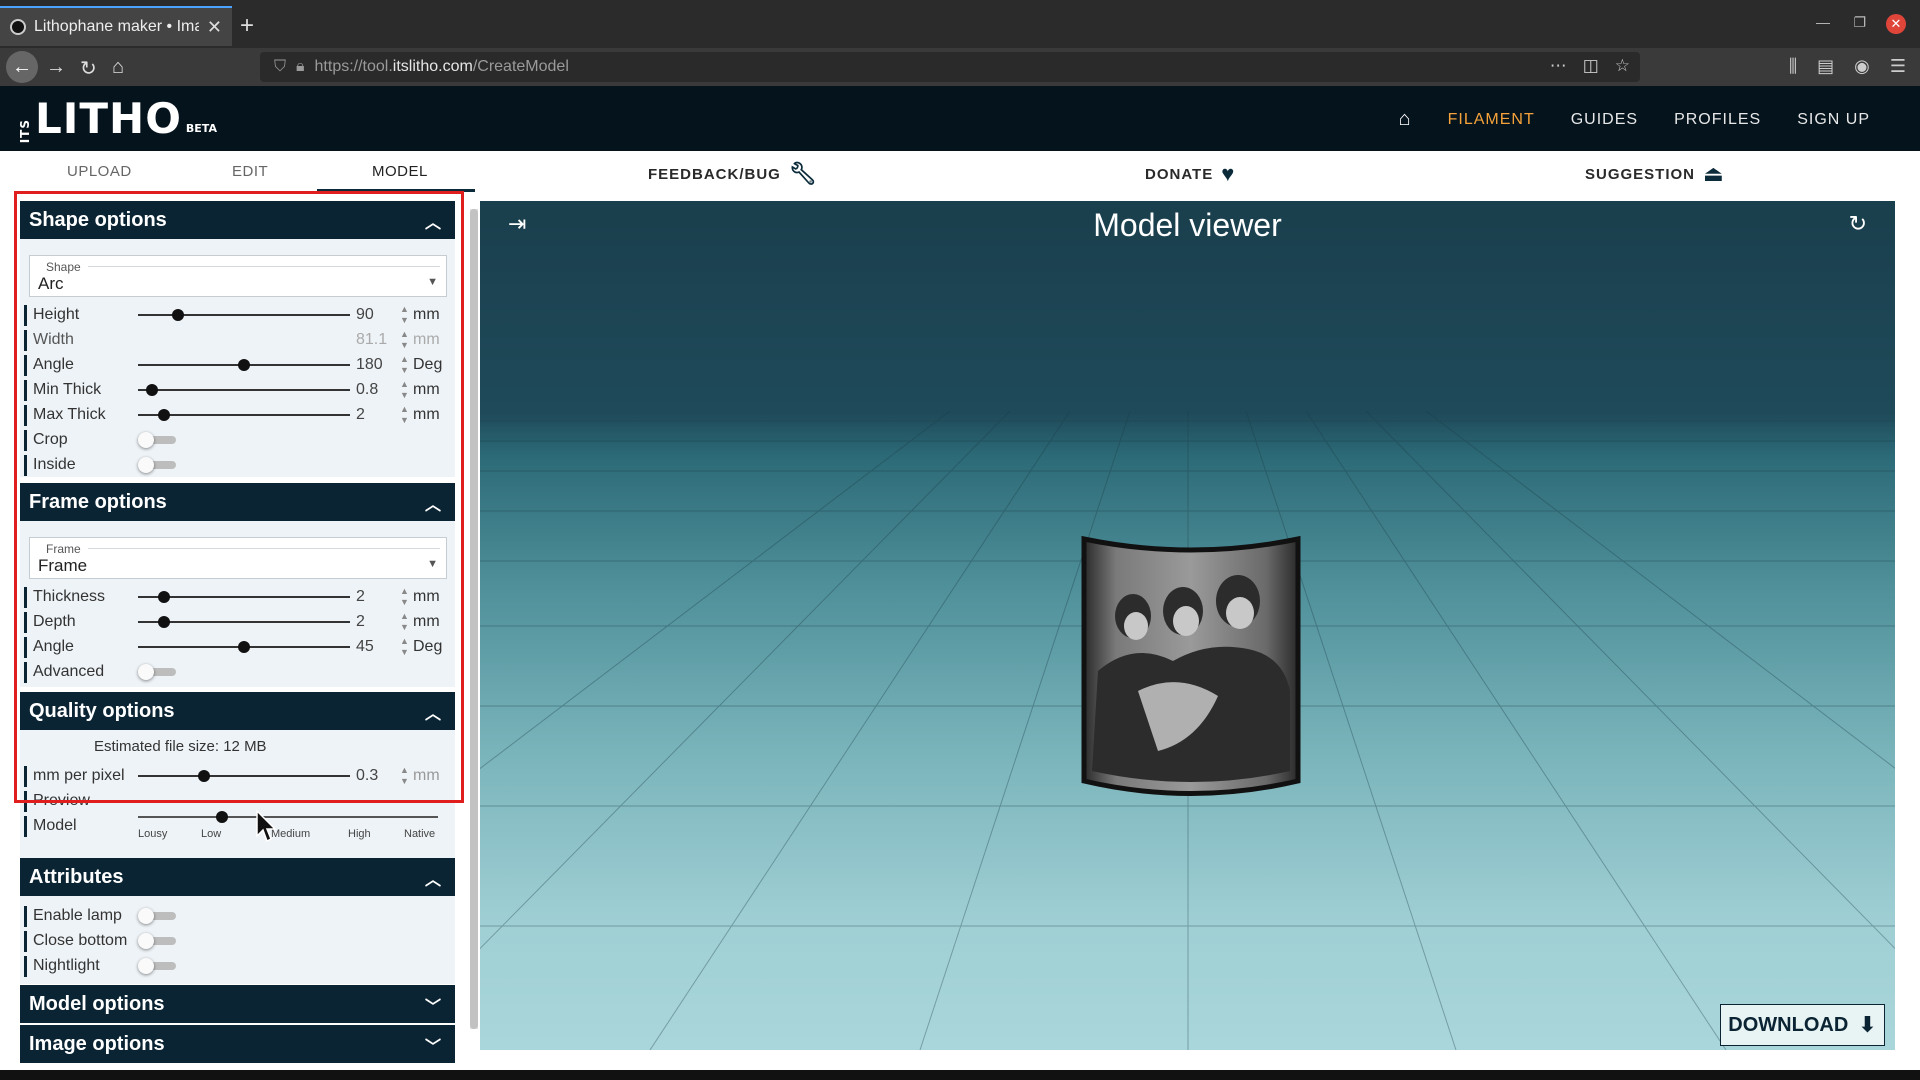  Describe the element at coordinates (365, 647) in the screenshot. I see `frame-angle-input: 45` at that location.